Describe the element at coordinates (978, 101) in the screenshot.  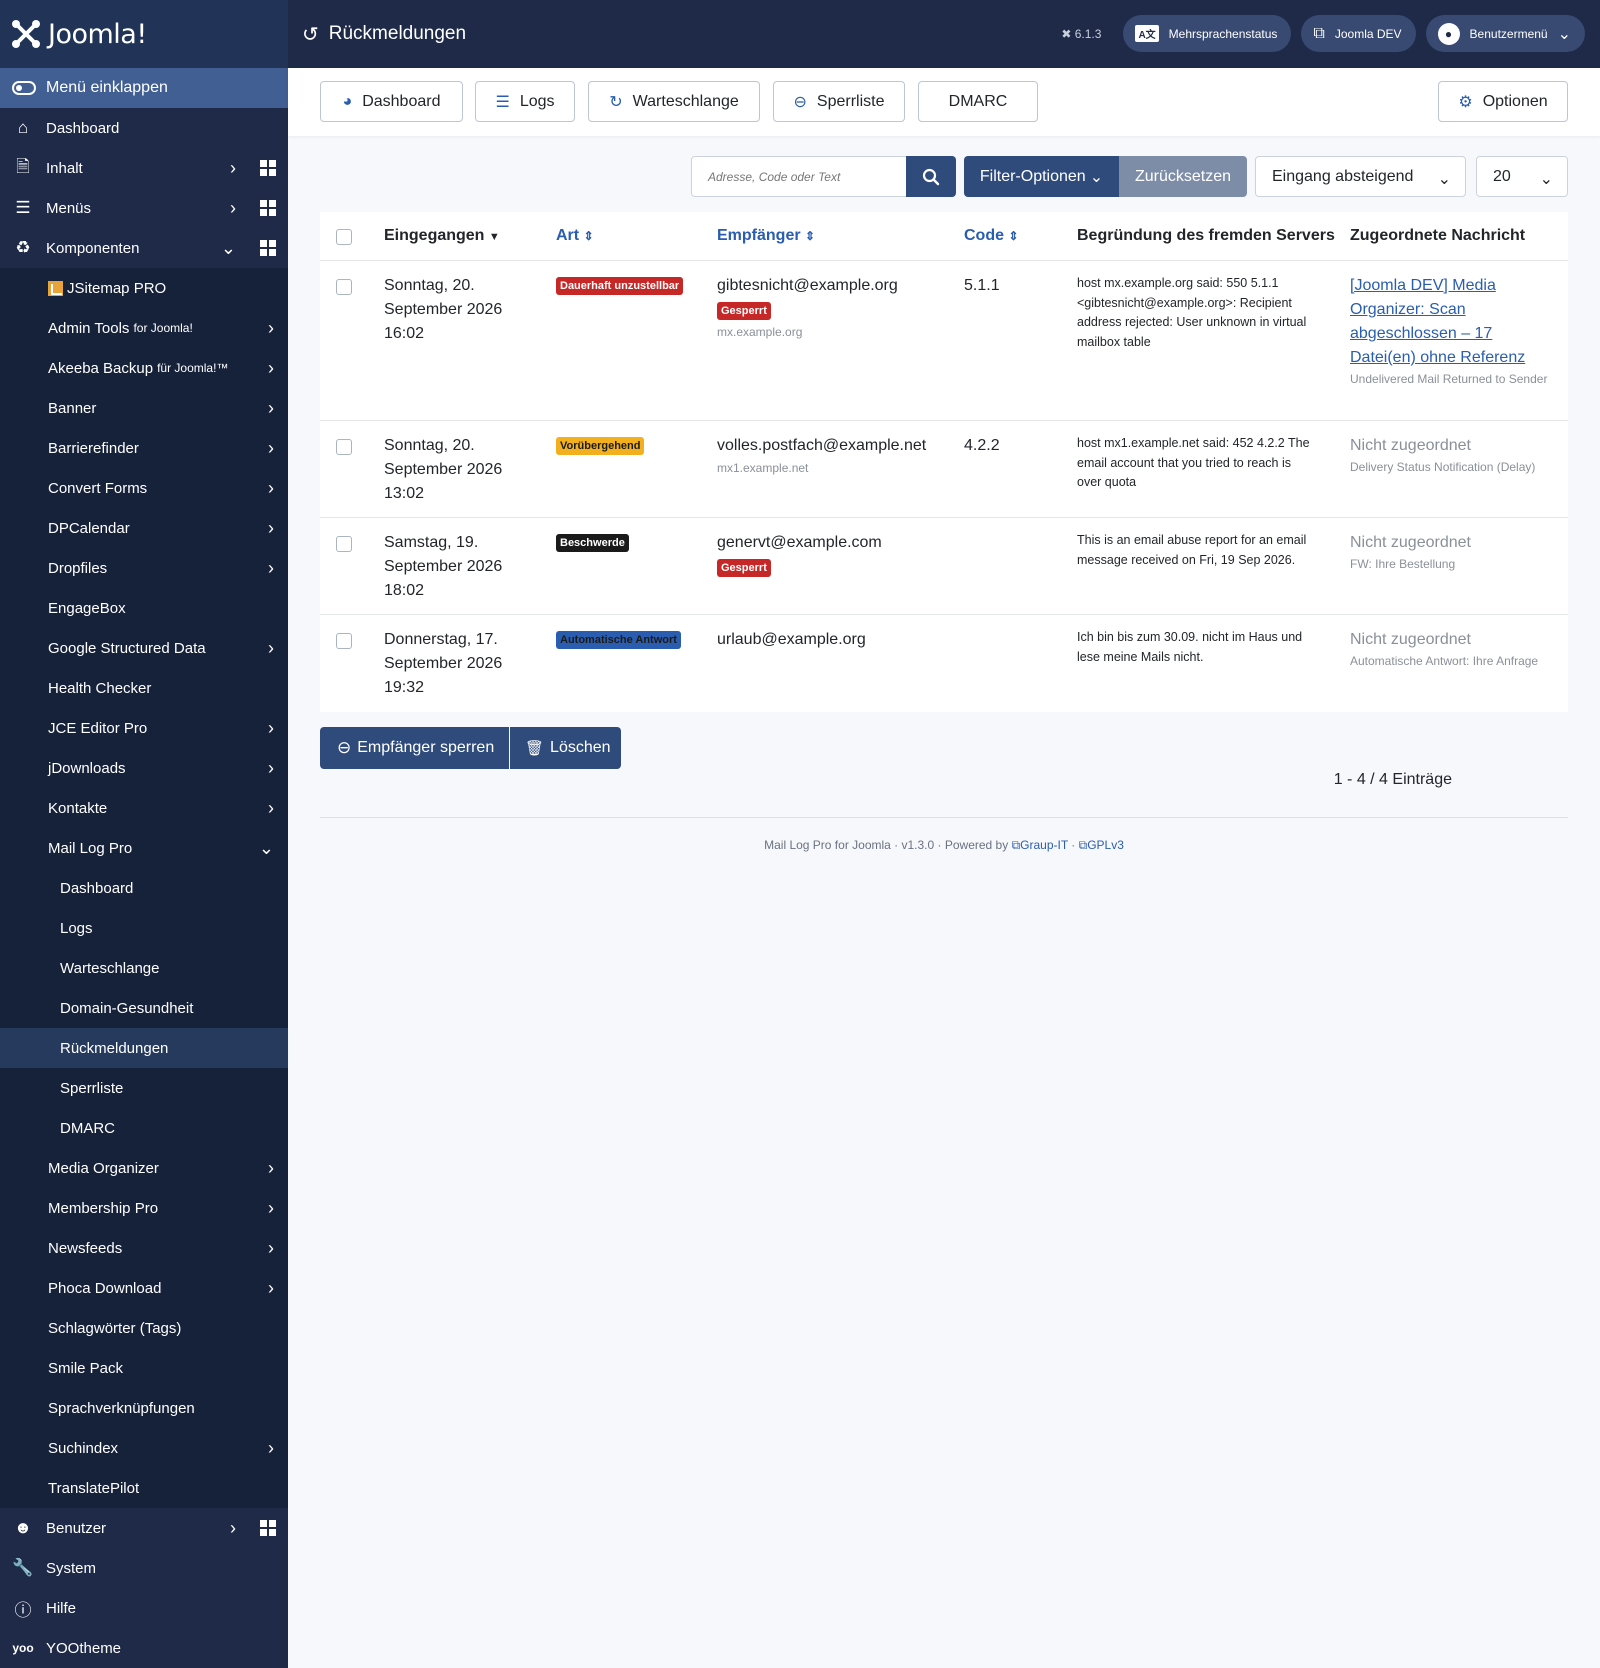
I see `toolbar-dmarc-button: DMARC` at that location.